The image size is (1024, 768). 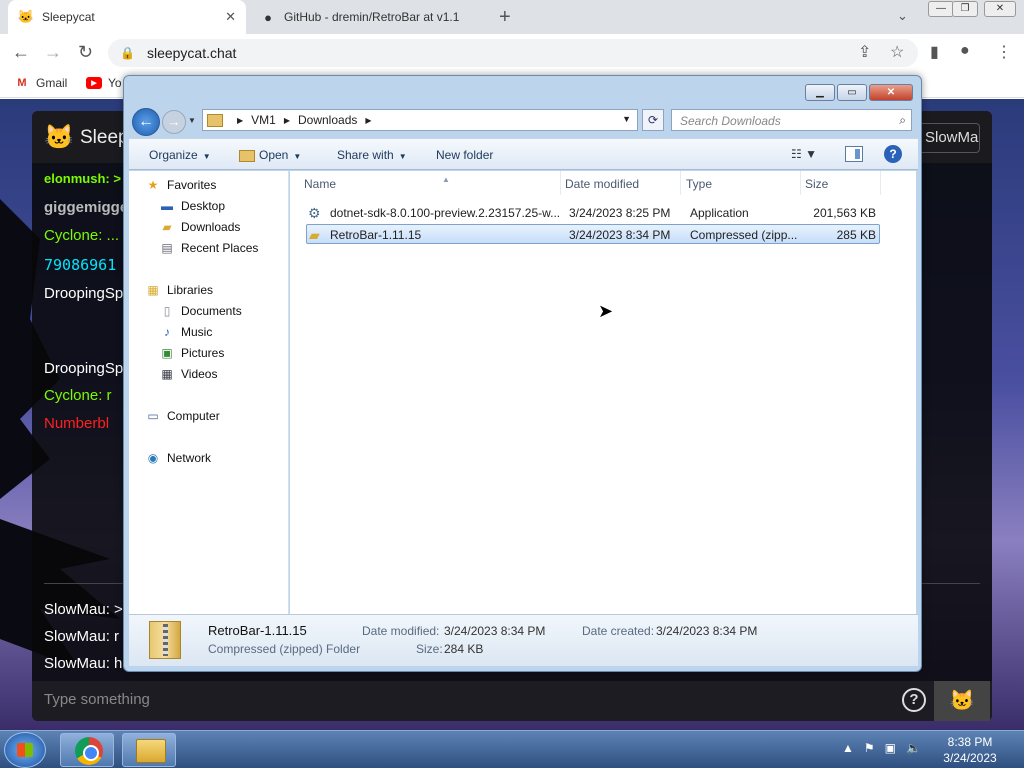 What do you see at coordinates (699, 184) in the screenshot?
I see `column-type: Type` at bounding box center [699, 184].